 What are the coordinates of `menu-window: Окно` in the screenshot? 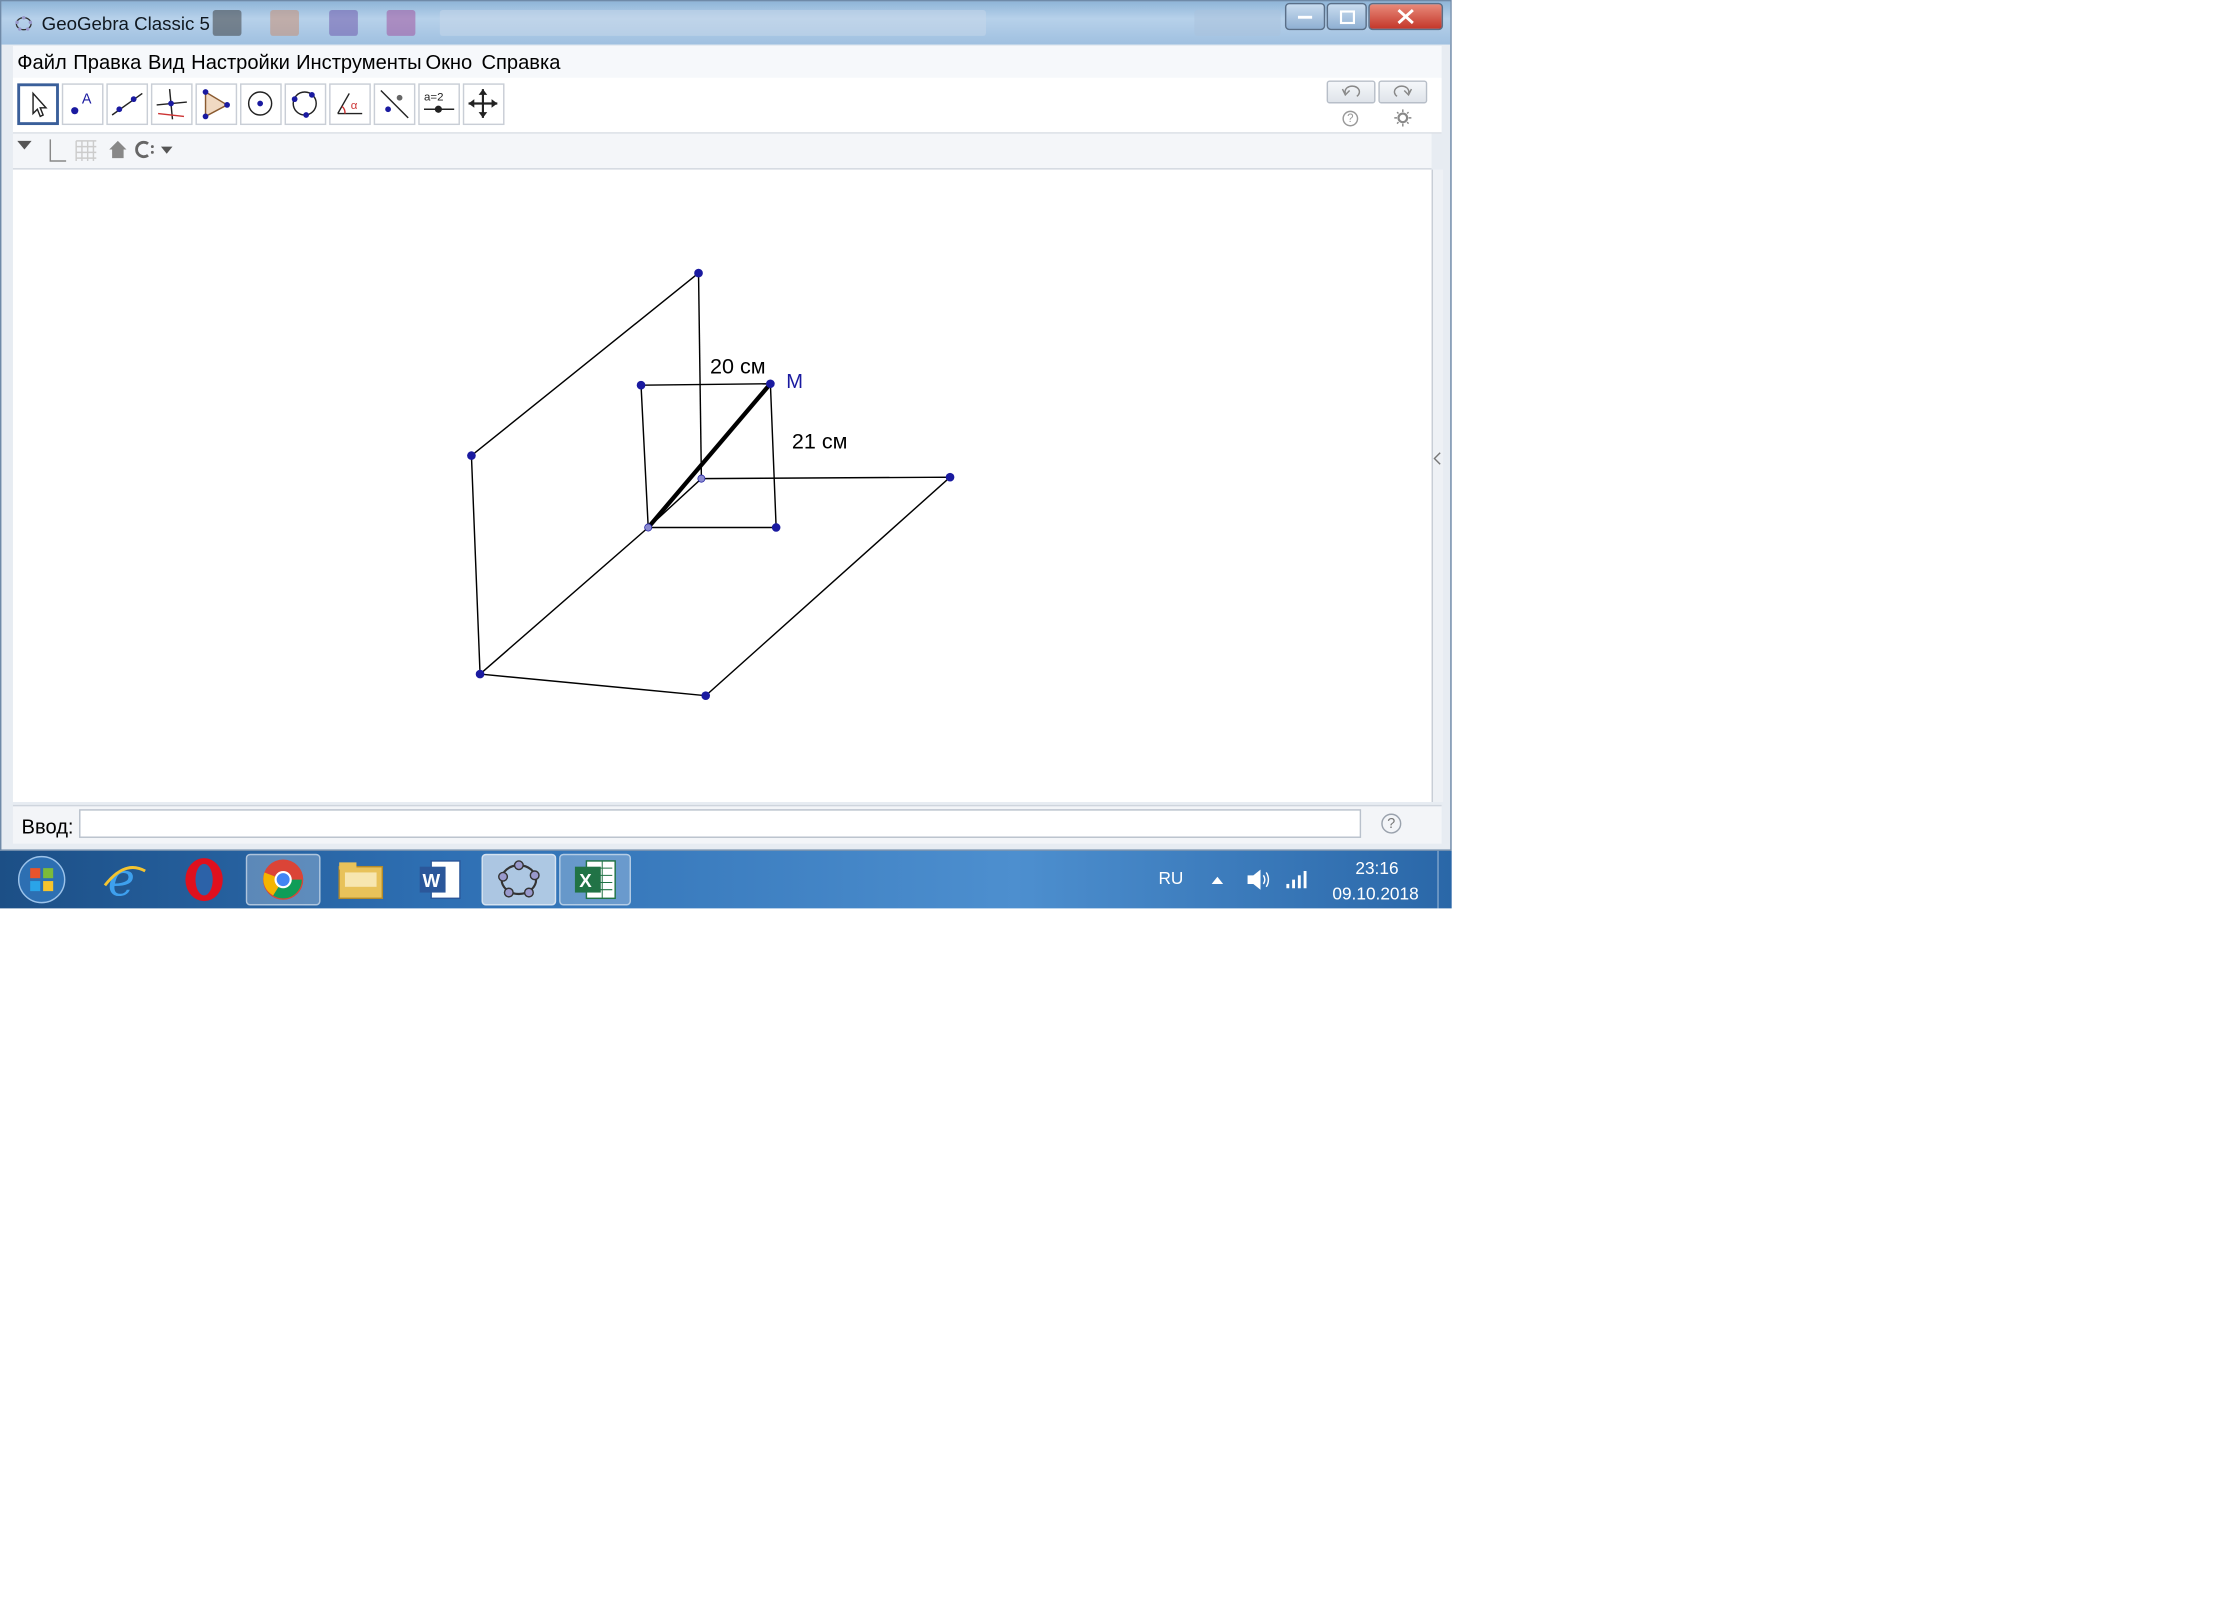 It's located at (448, 61).